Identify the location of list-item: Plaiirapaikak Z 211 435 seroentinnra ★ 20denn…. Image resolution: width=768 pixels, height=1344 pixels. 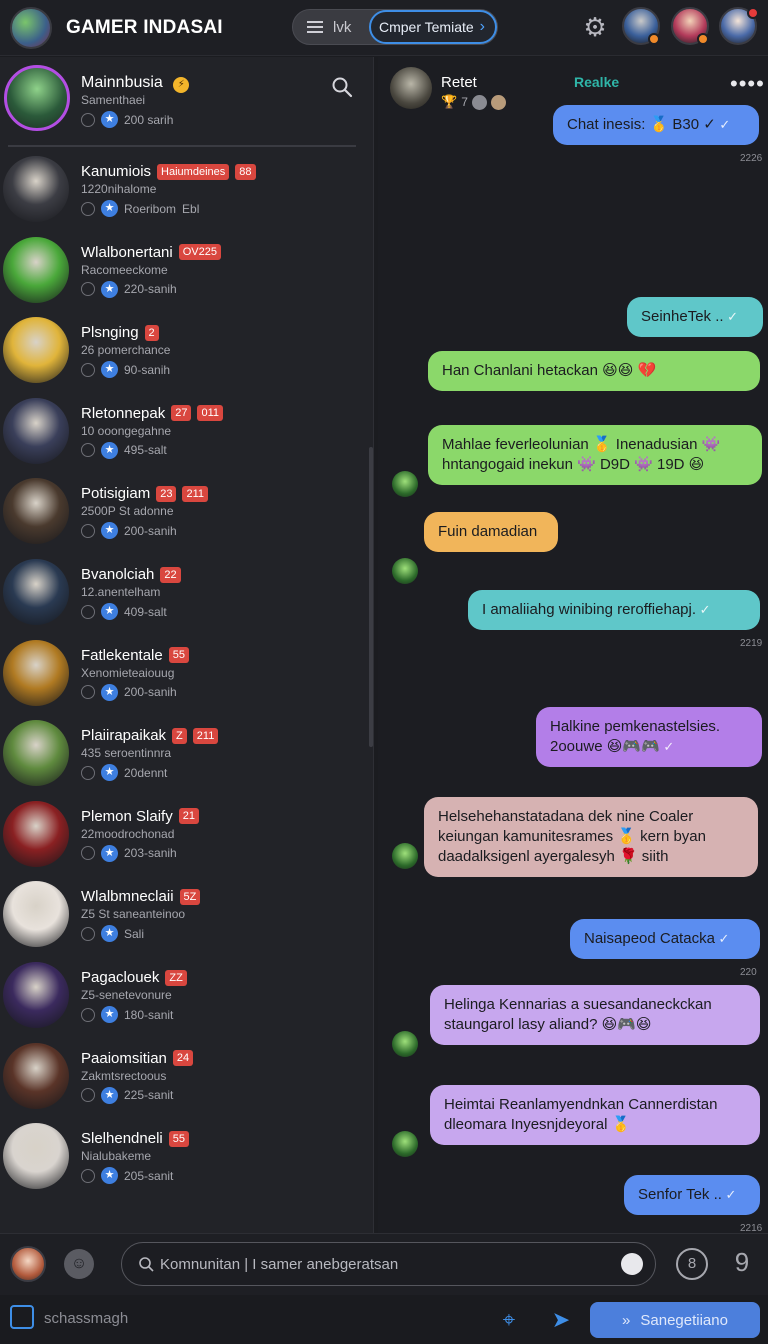
(182, 758).